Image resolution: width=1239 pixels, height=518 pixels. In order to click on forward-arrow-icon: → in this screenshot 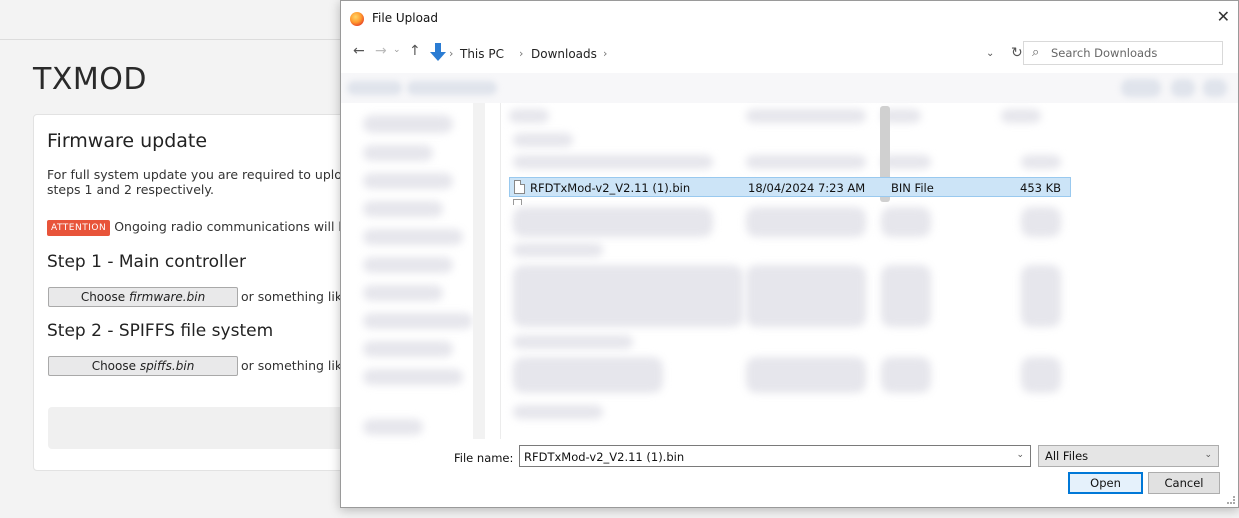, I will do `click(381, 51)`.